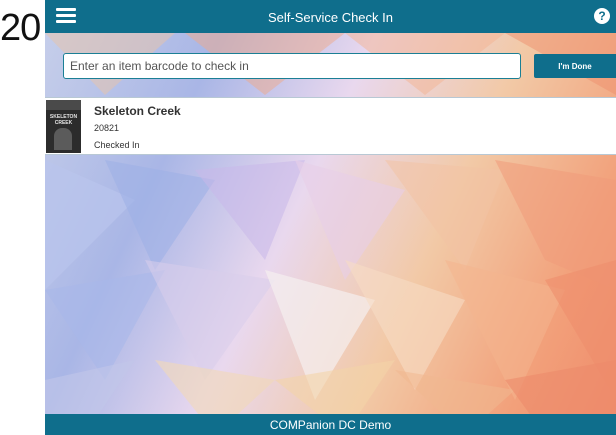 Image resolution: width=616 pixels, height=435 pixels. I want to click on stray-text: 20, so click(20, 28).